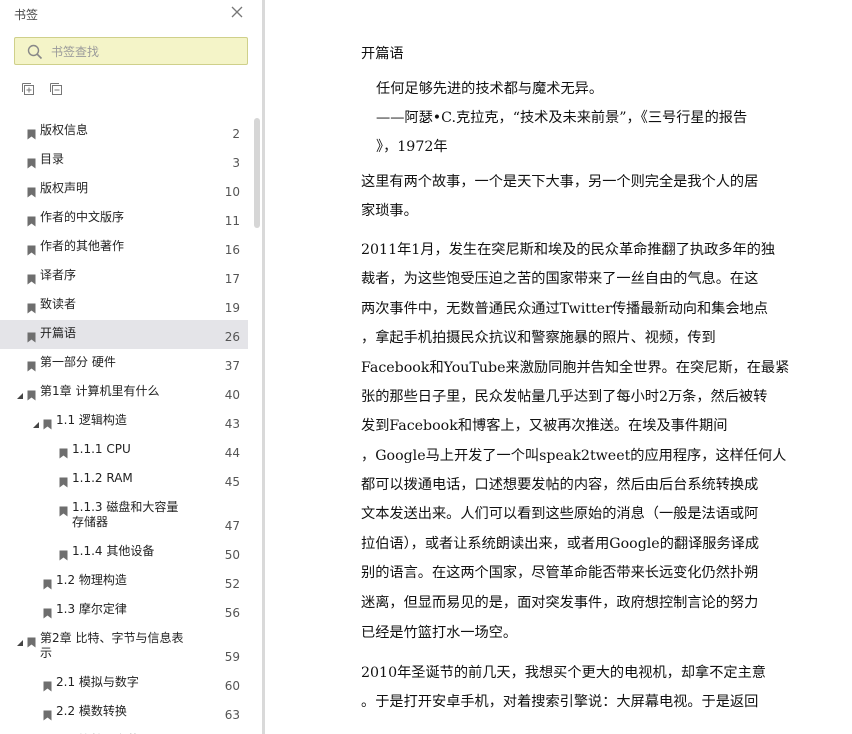 The height and width of the screenshot is (734, 852). What do you see at coordinates (232, 482) in the screenshot?
I see `bookmark-page-number: 45` at bounding box center [232, 482].